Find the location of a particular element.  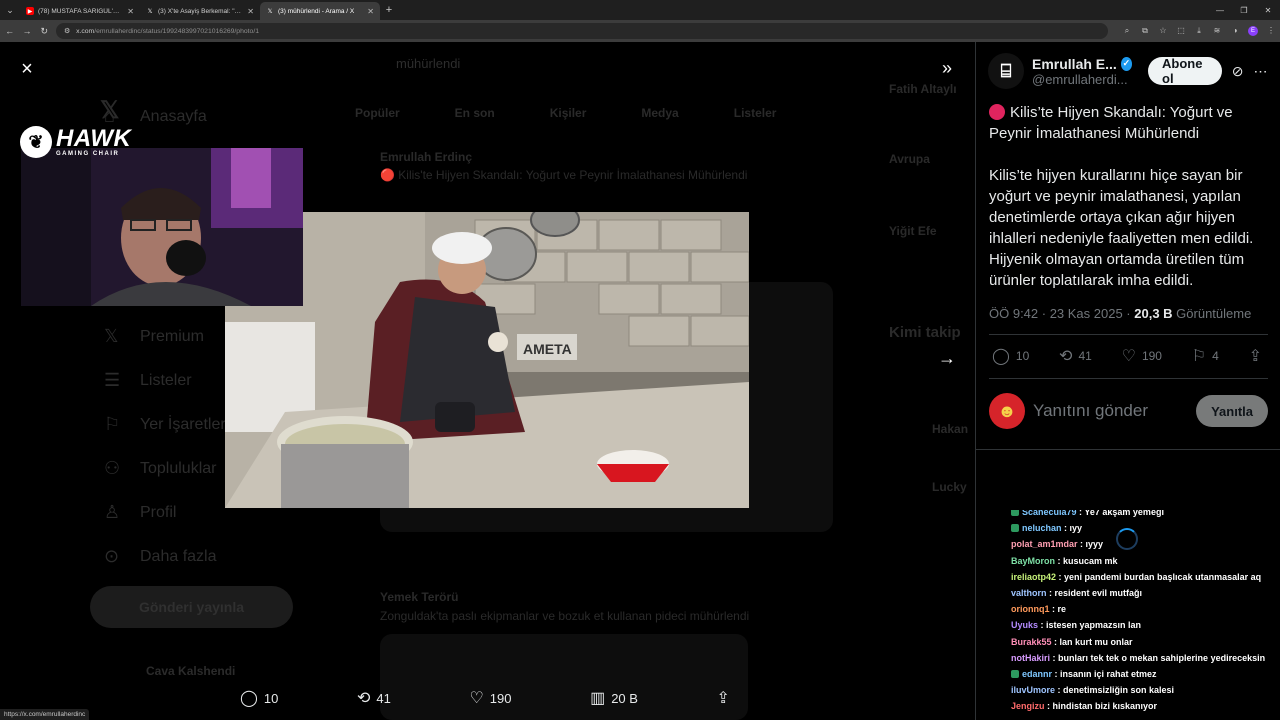

tab-search-chevron-icon: ⌄ is located at coordinates (10, 10).